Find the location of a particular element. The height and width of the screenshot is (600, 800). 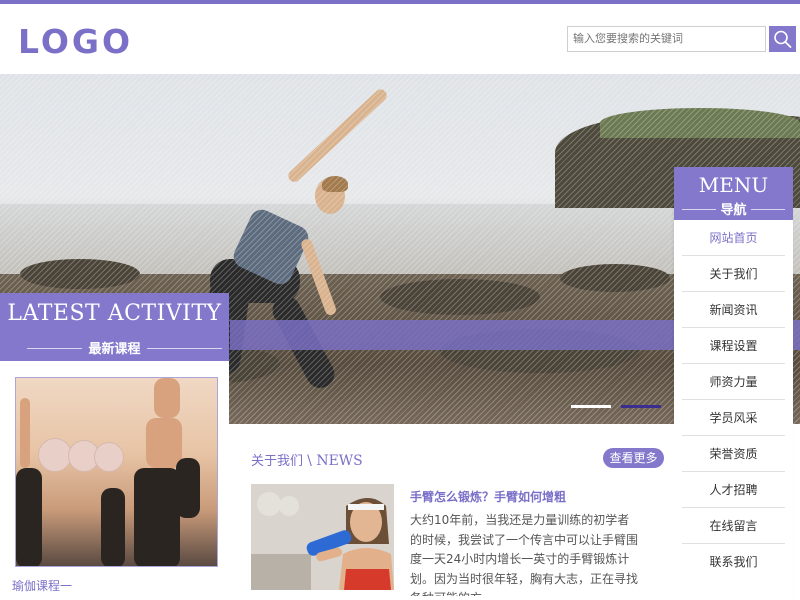

menu-item-students: 学员风采 is located at coordinates (733, 418).